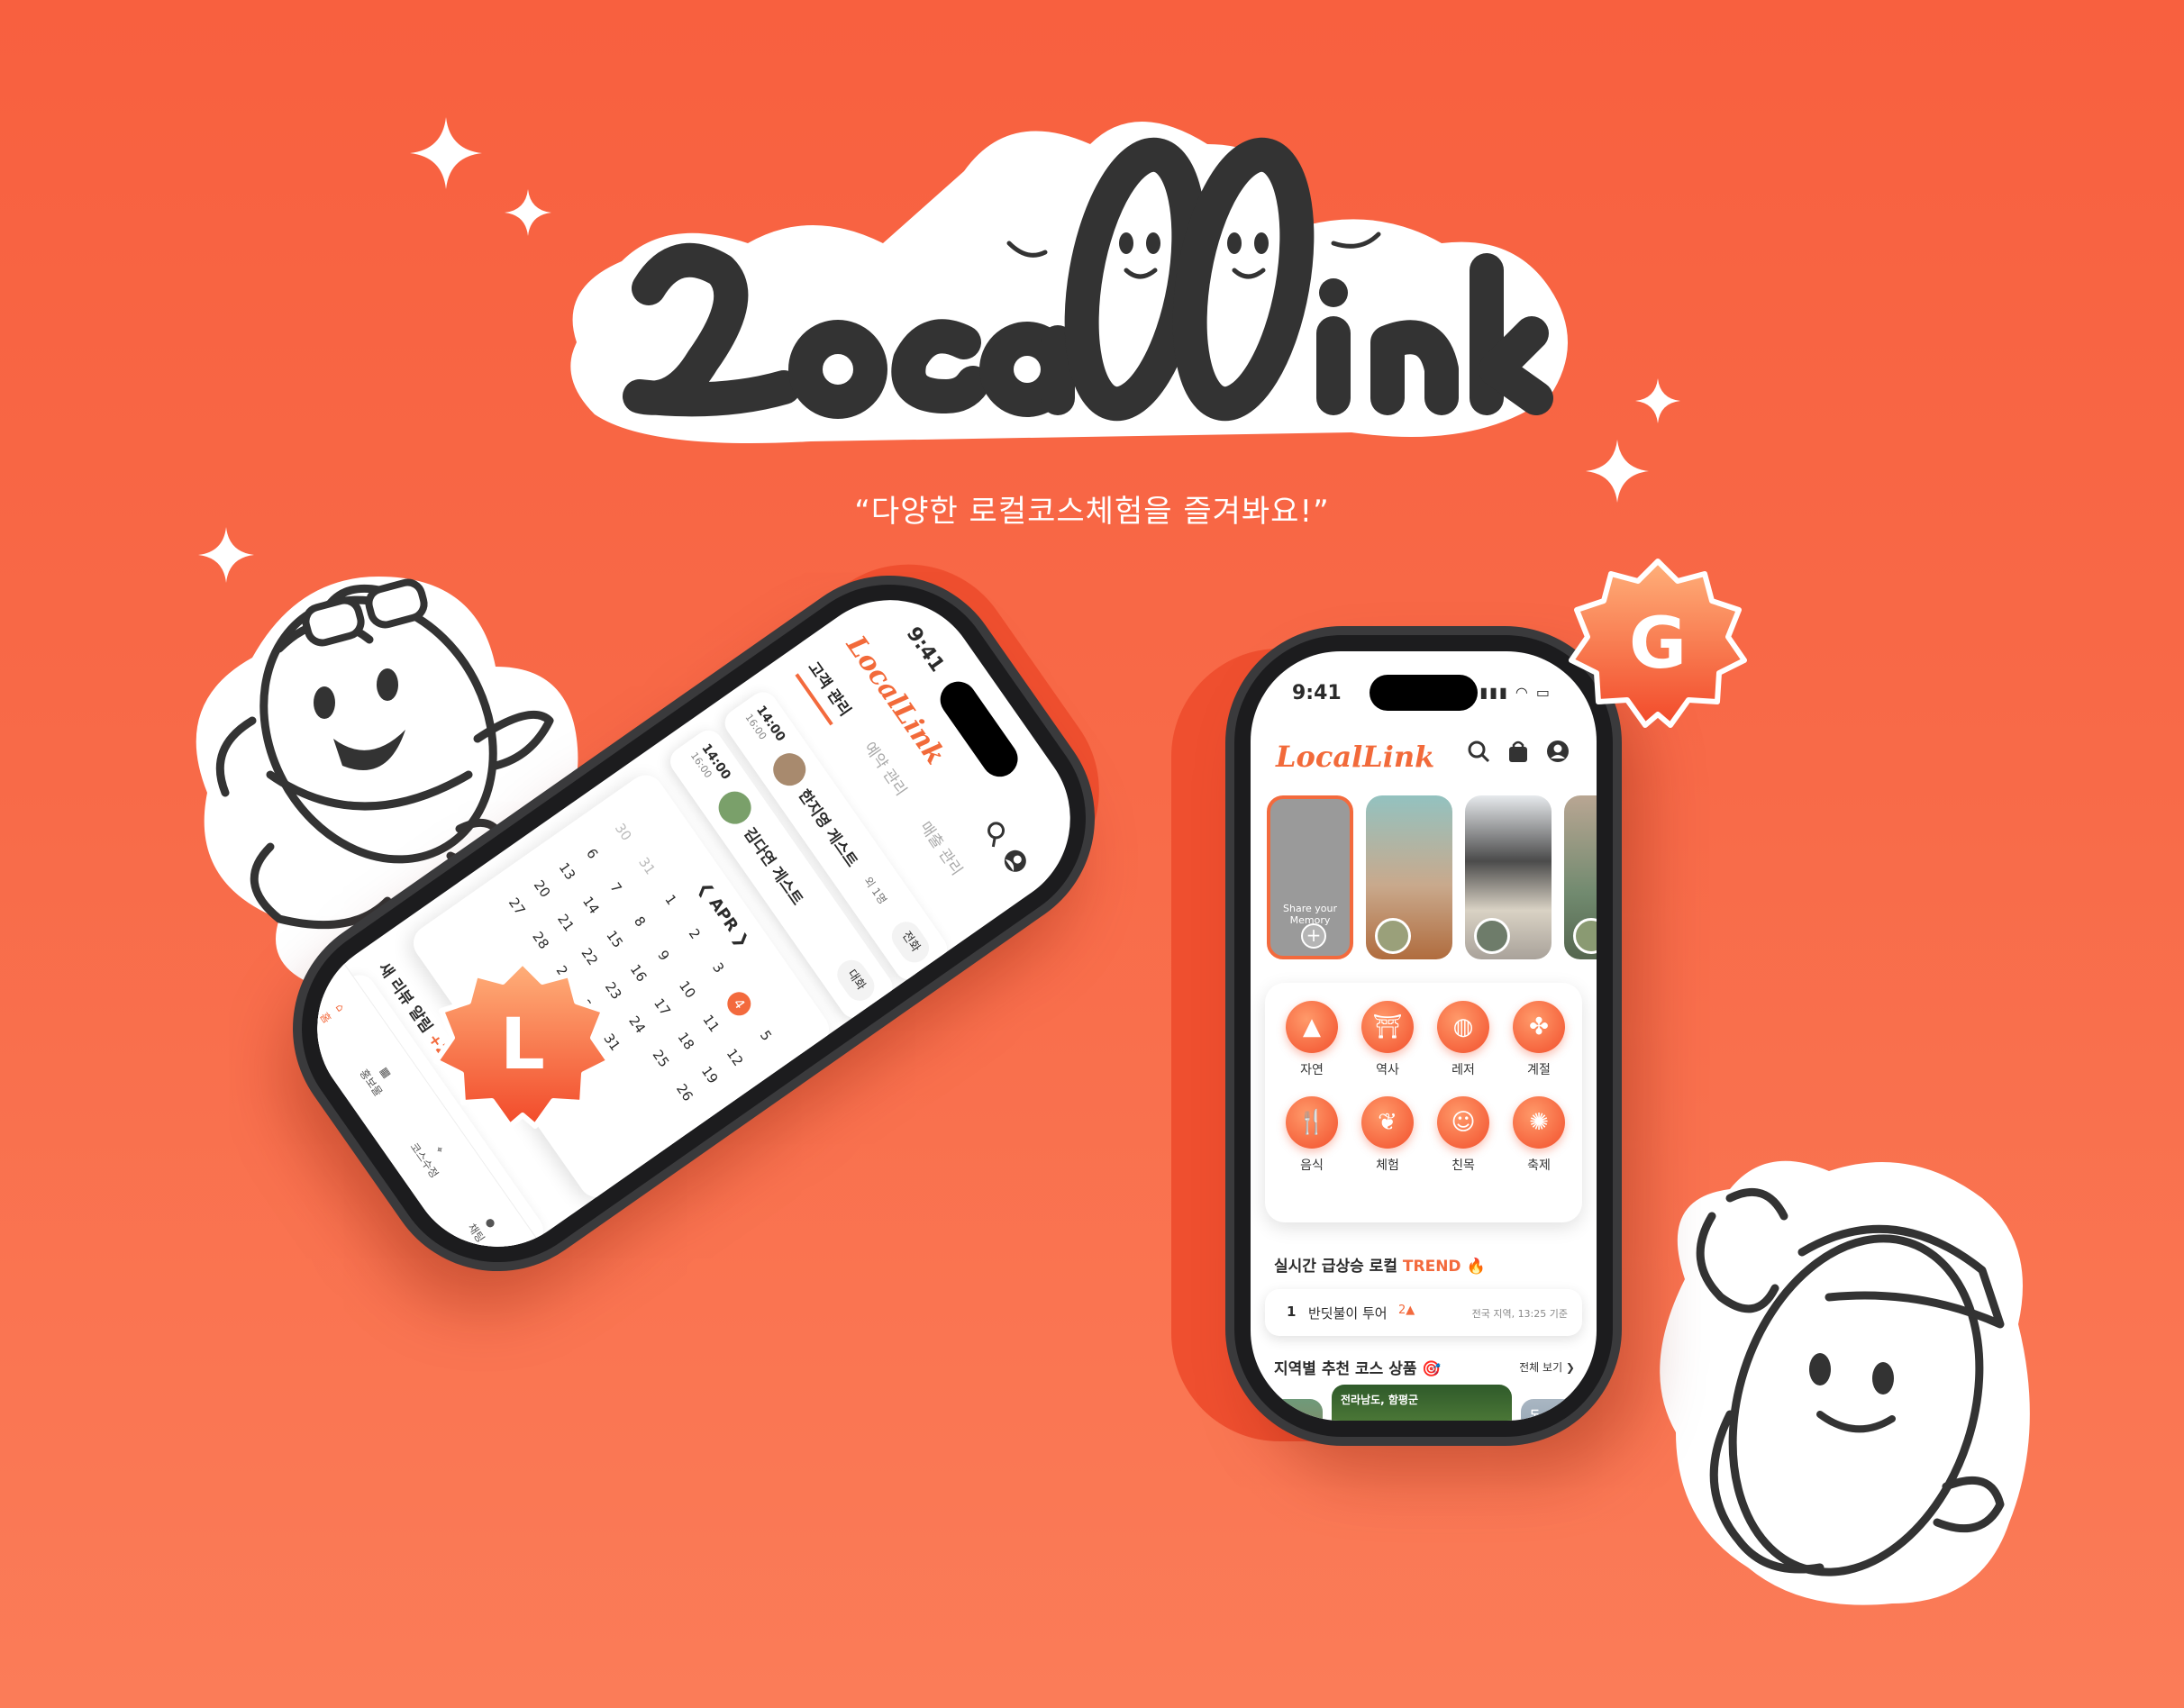 This screenshot has height=1708, width=2184. What do you see at coordinates (386, 1072) in the screenshot?
I see `grid-icon: ▦` at bounding box center [386, 1072].